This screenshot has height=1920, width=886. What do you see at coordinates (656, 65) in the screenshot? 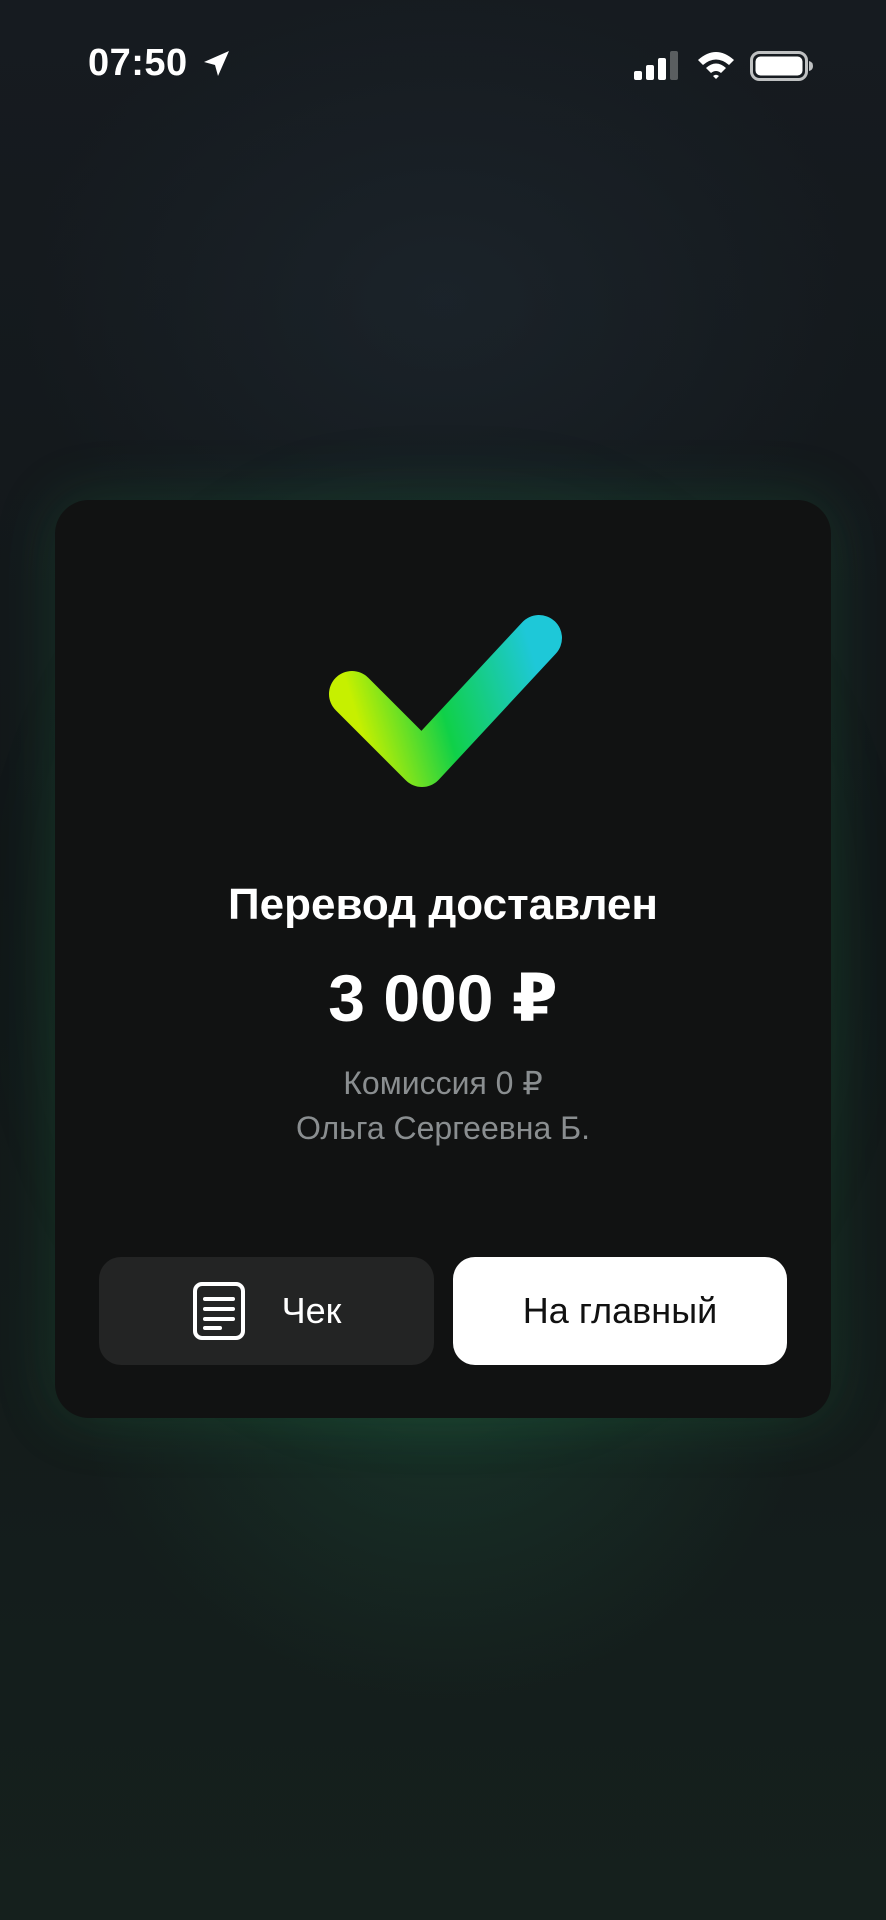
I see `cellular-signal-icon` at bounding box center [656, 65].